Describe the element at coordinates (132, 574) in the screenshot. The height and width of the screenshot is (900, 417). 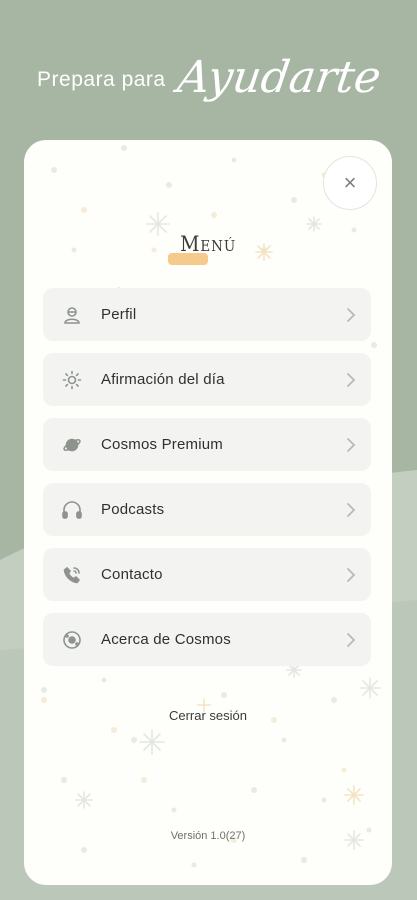
I see `menu-item-label: Contacto` at that location.